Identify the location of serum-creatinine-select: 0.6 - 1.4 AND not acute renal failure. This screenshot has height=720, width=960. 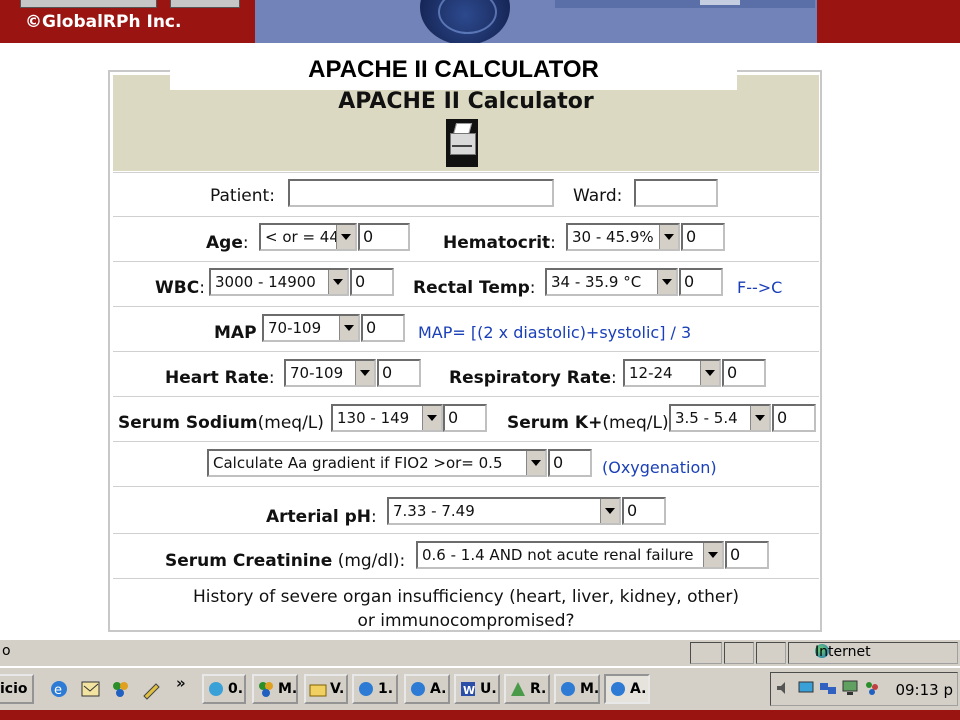
(570, 555).